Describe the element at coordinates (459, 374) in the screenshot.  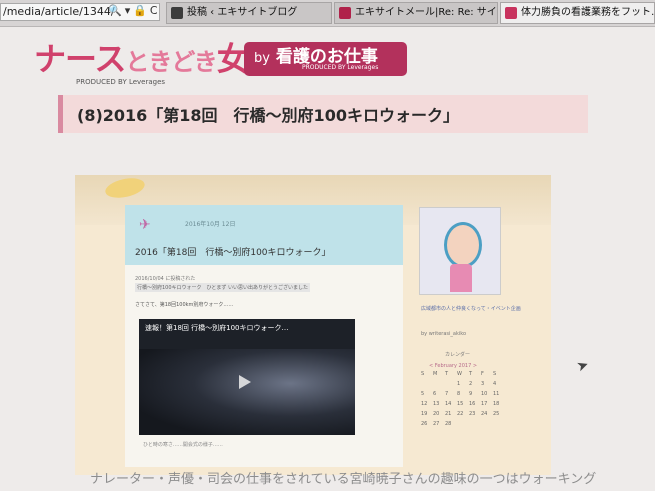
I see `calendar-day: W` at that location.